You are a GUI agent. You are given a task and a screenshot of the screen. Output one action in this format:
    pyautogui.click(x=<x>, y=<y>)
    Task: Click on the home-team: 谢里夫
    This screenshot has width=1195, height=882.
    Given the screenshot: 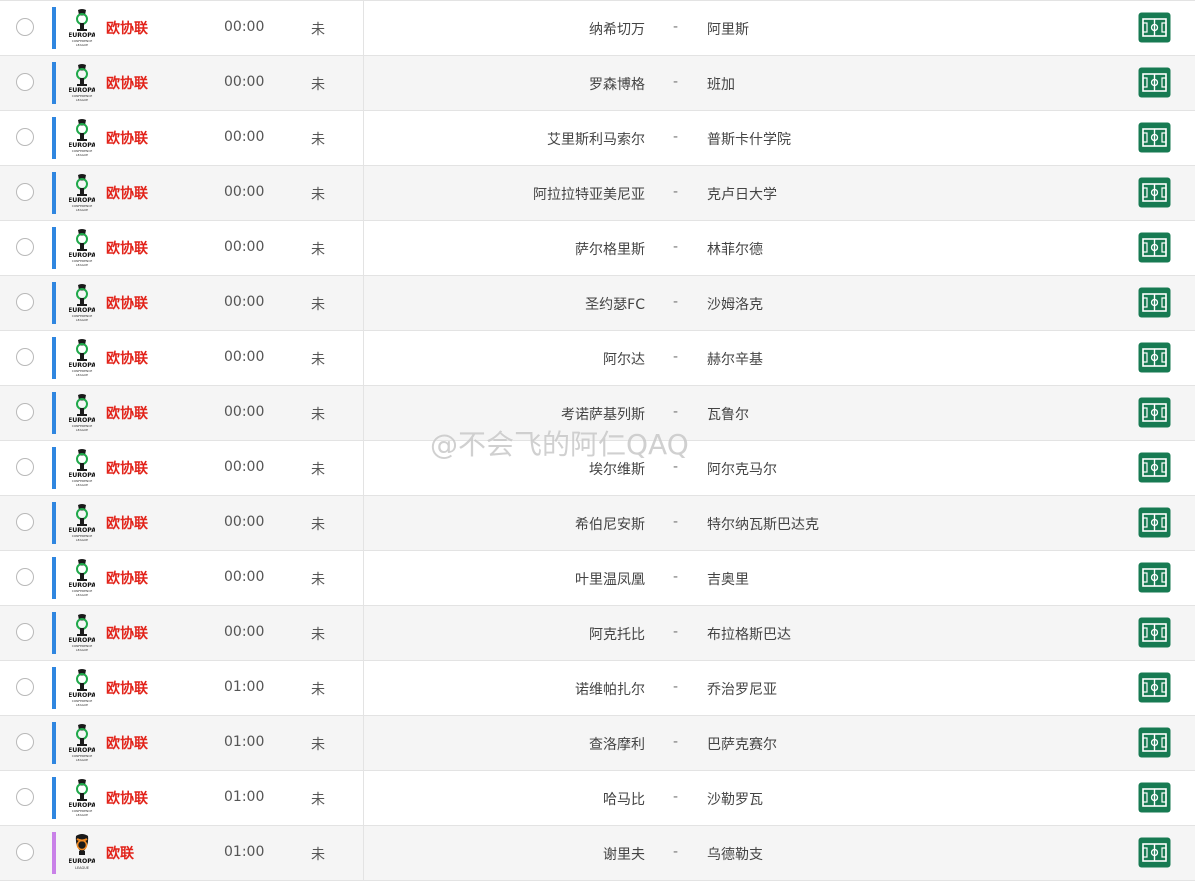 What is the action you would take?
    pyautogui.click(x=624, y=854)
    